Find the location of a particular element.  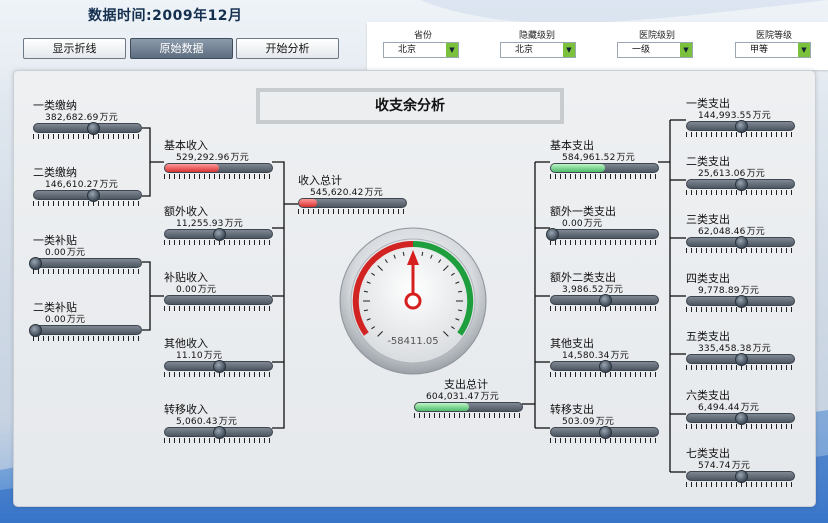

expense-type1: 一类支出 144,993.55万元 is located at coordinates (742, 116).